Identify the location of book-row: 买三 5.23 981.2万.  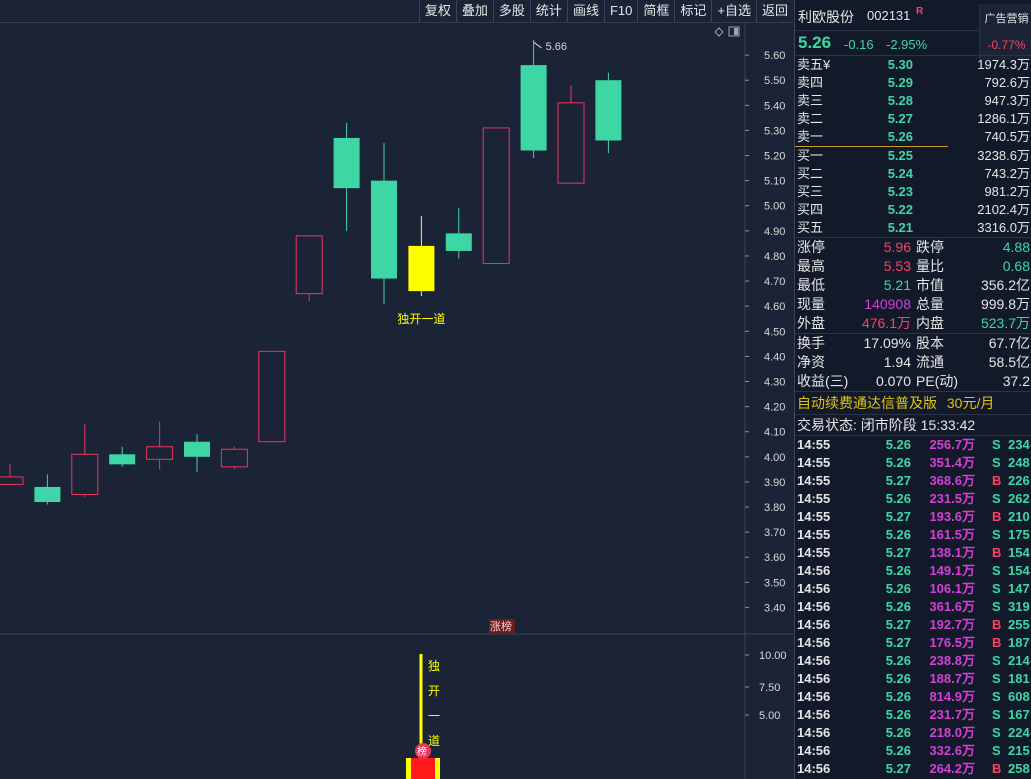
(913, 192).